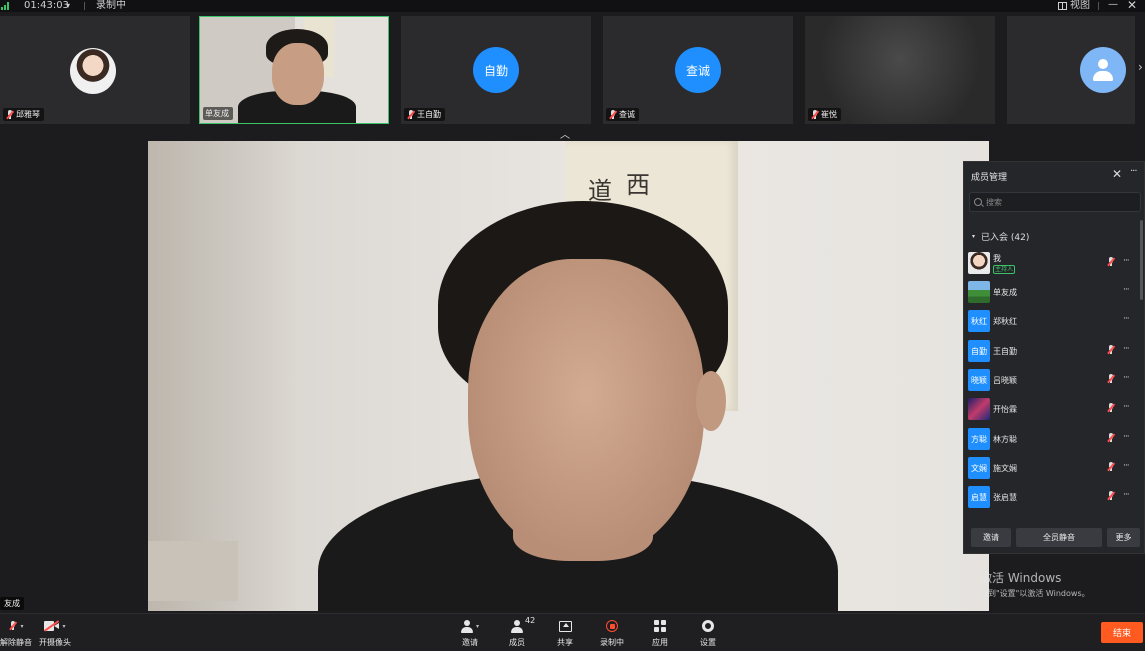  I want to click on duration-dropdown-icon: ▾, so click(68, 6).